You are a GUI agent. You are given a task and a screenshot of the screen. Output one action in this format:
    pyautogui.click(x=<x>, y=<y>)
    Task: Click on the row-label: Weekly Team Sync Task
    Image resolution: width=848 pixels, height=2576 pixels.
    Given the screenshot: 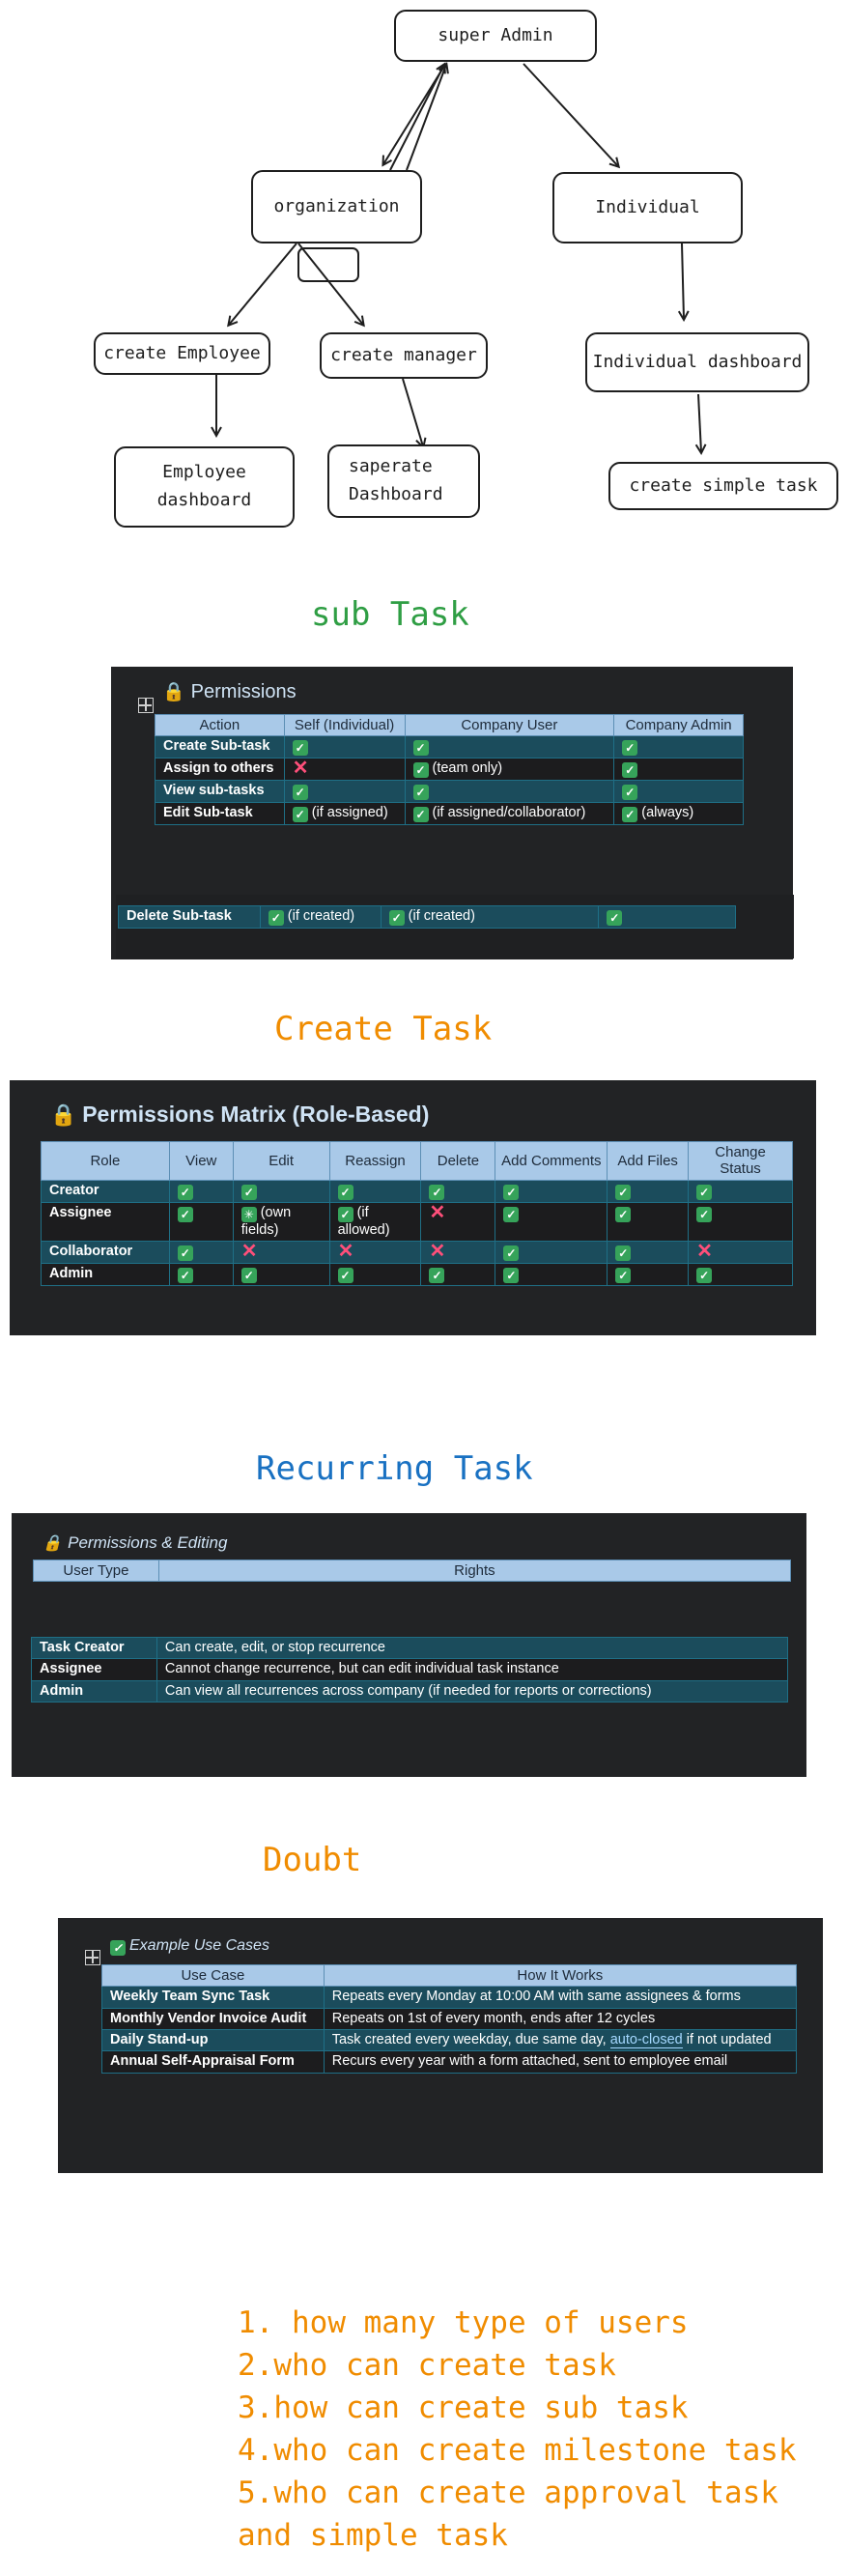 What is the action you would take?
    pyautogui.click(x=213, y=1998)
    